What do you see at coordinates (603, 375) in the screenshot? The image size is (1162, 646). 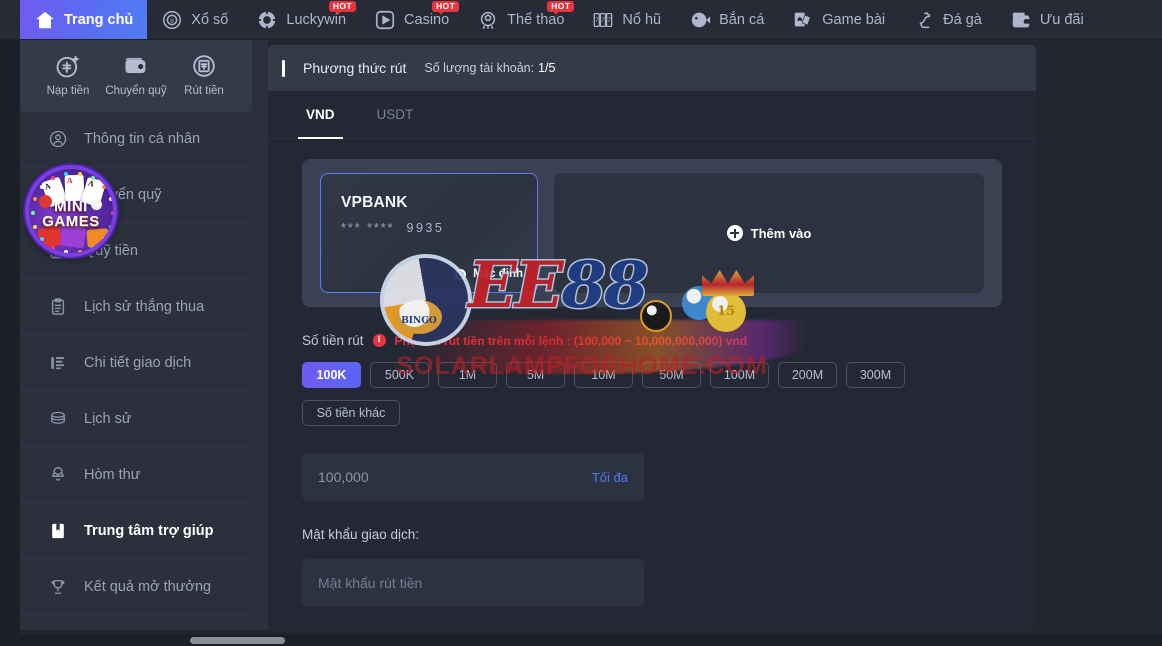 I see `amount-chip-10m: 10M` at bounding box center [603, 375].